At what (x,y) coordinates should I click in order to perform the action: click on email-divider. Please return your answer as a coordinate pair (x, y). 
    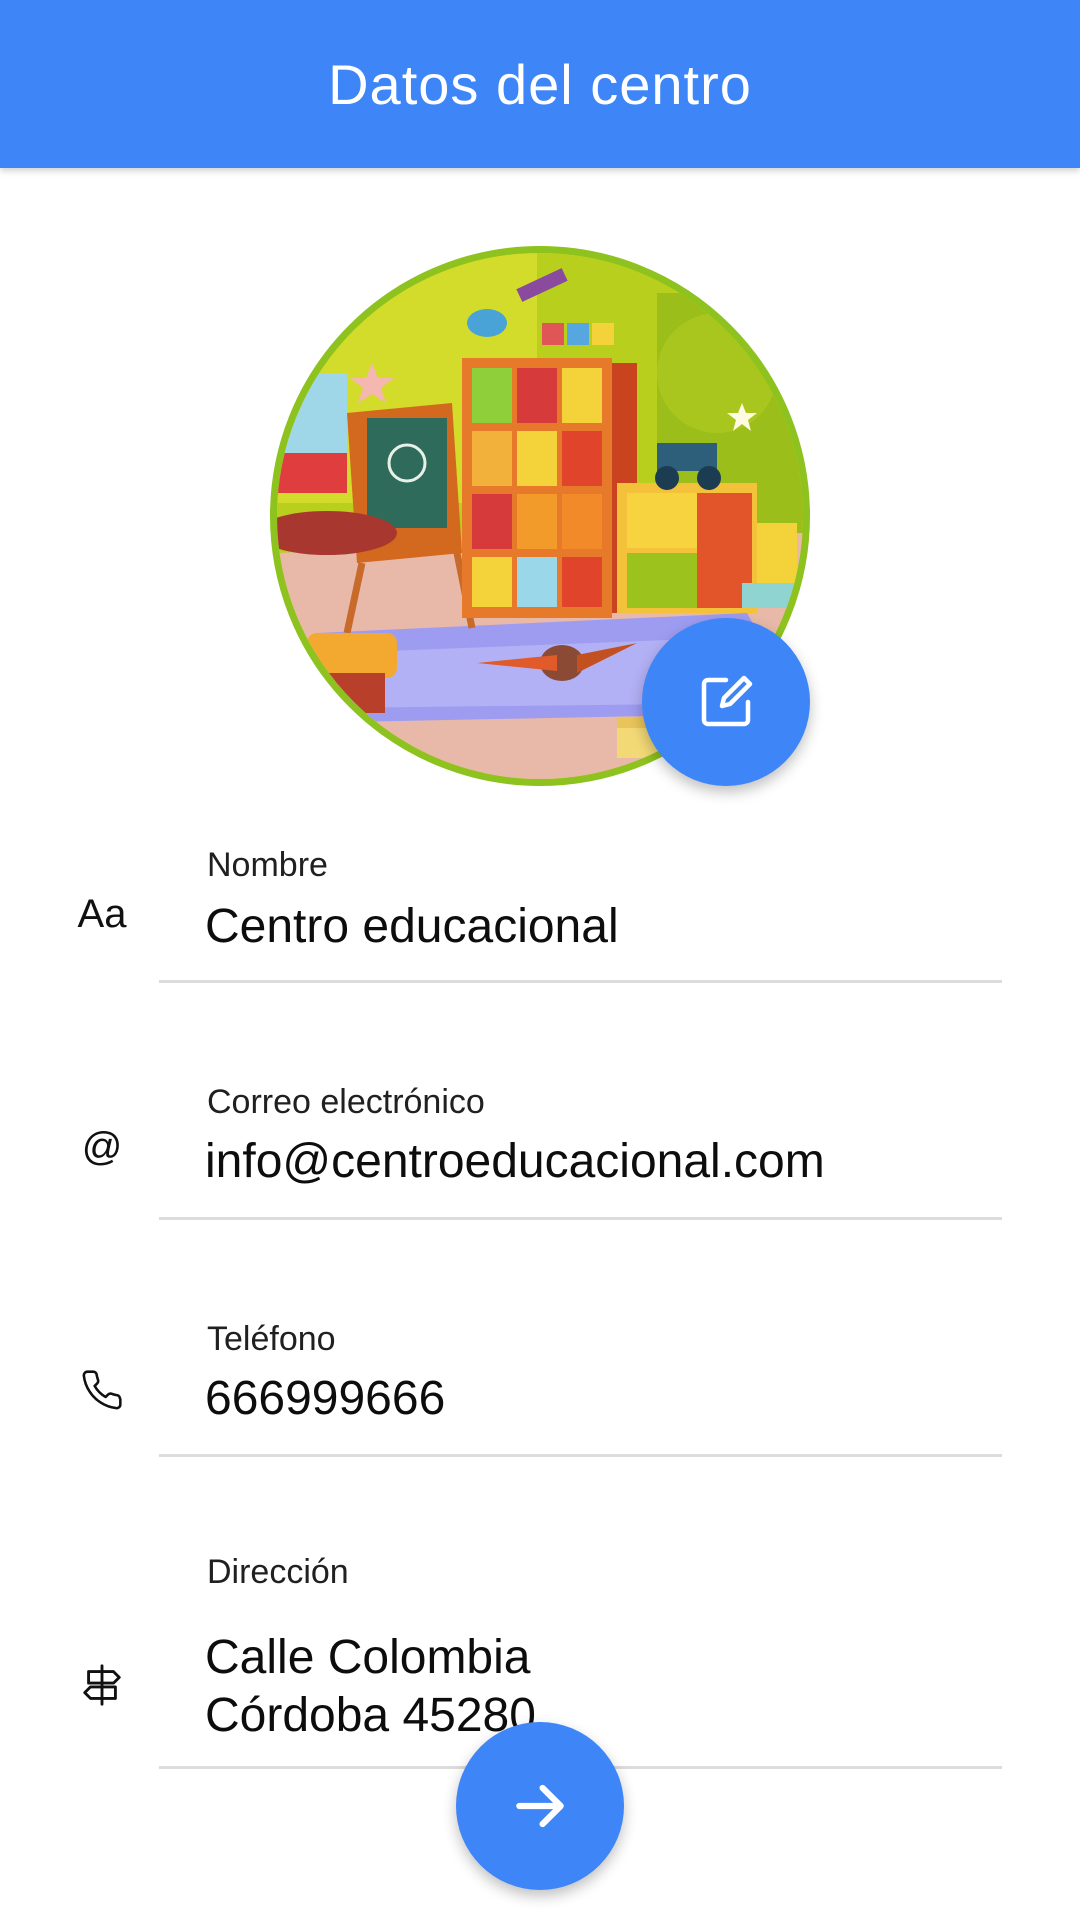
    Looking at the image, I should click on (580, 1218).